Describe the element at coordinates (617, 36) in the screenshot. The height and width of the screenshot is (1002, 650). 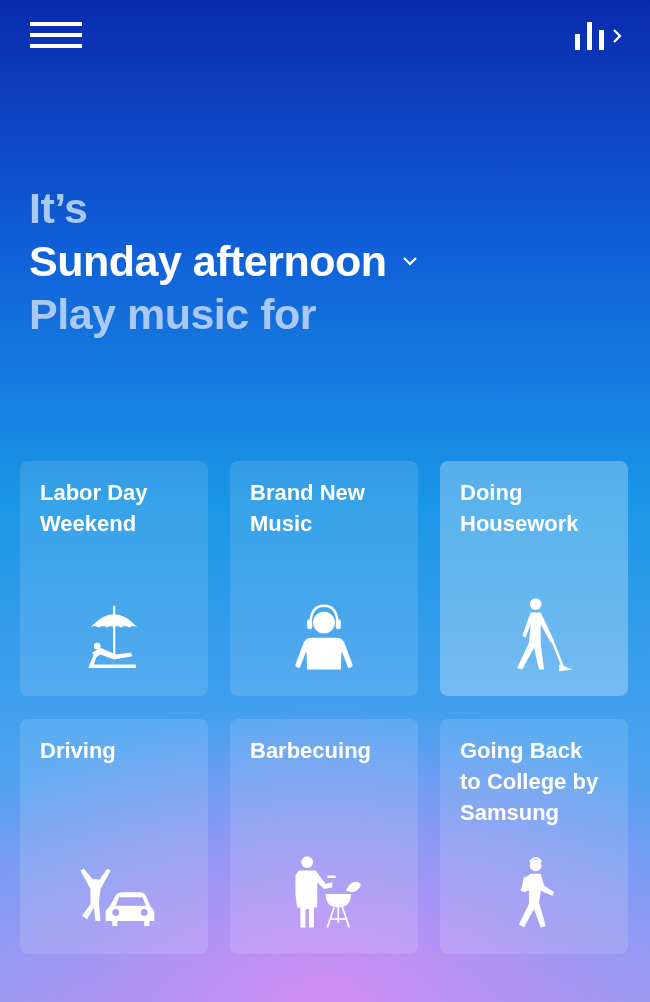
I see `chevron-right-icon` at that location.